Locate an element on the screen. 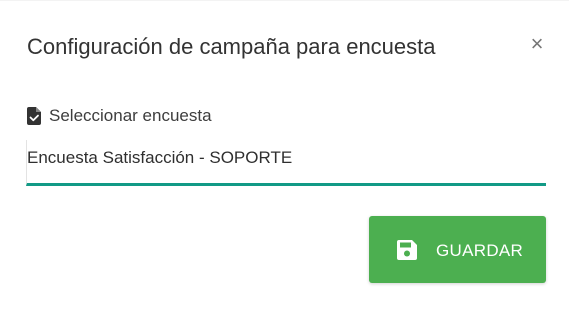 This screenshot has width=569, height=310. floppy-disk-icon is located at coordinates (407, 250).